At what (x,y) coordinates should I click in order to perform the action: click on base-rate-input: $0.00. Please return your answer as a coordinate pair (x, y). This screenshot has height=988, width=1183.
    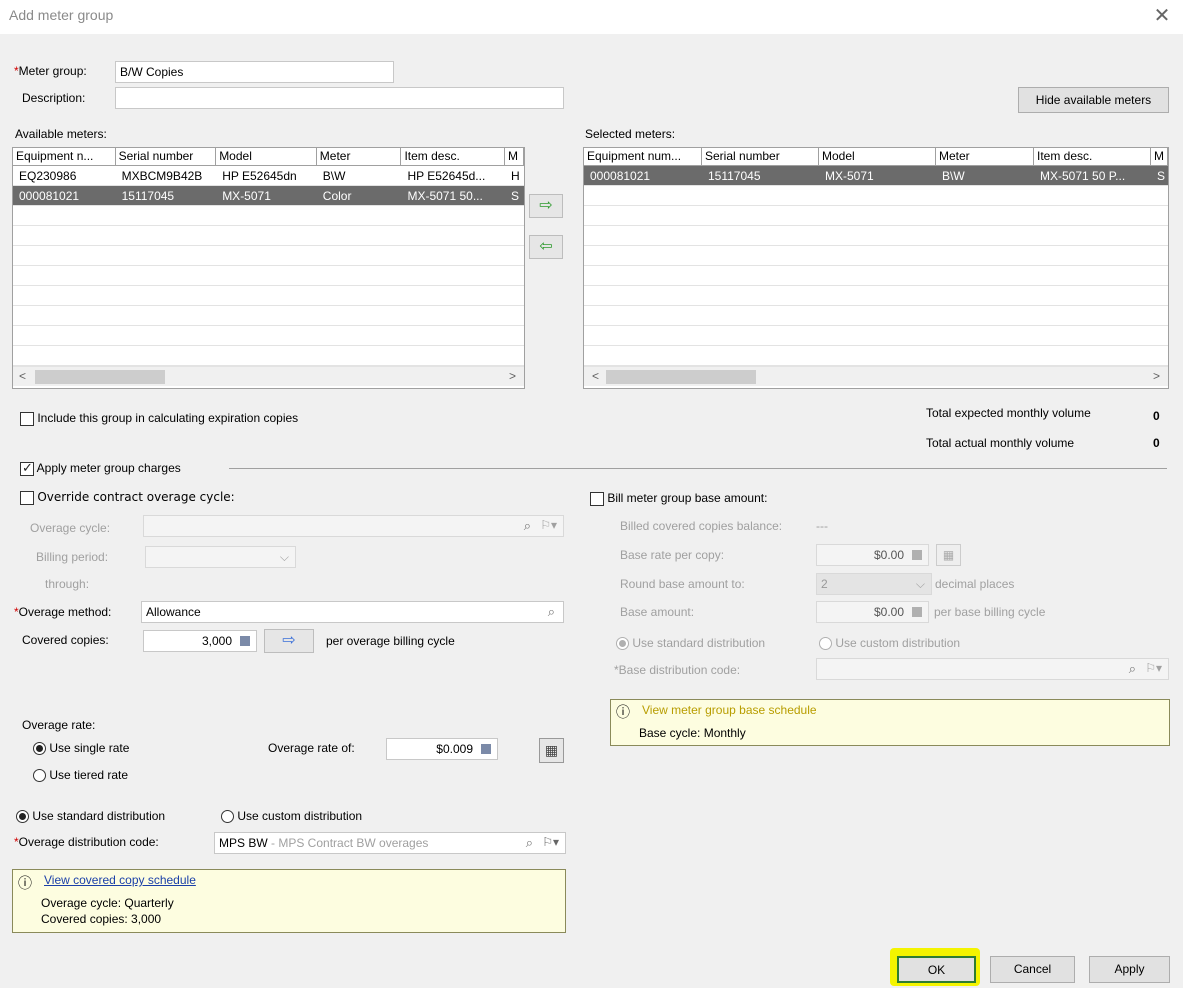
    Looking at the image, I should click on (872, 555).